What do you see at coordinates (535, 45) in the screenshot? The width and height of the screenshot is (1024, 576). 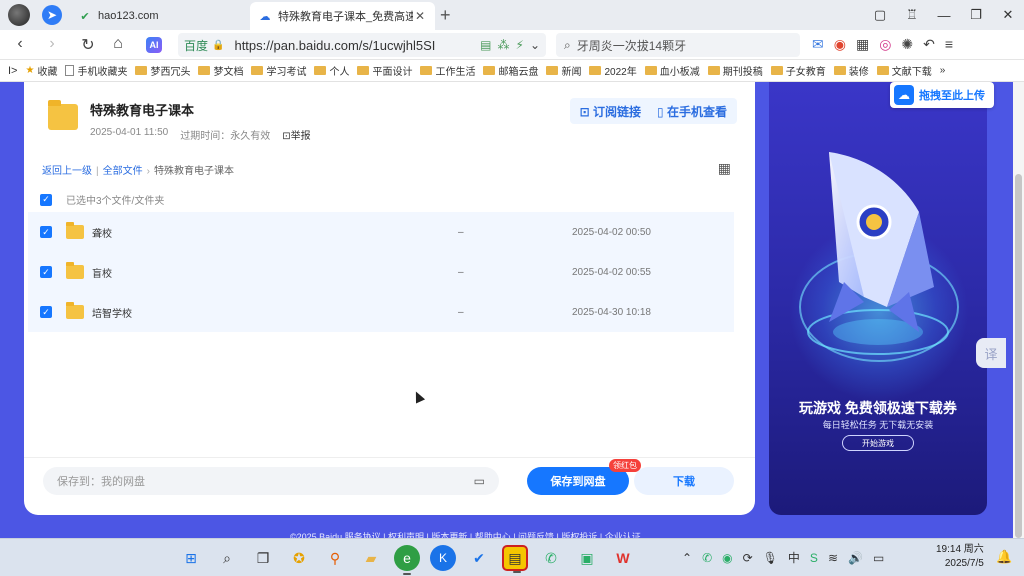 I see `chevron-down-icon: ⌄` at bounding box center [535, 45].